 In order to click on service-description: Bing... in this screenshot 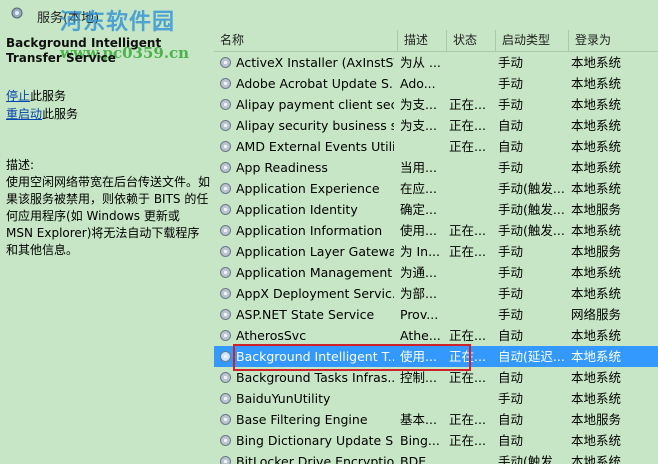, I will do `click(420, 440)`.